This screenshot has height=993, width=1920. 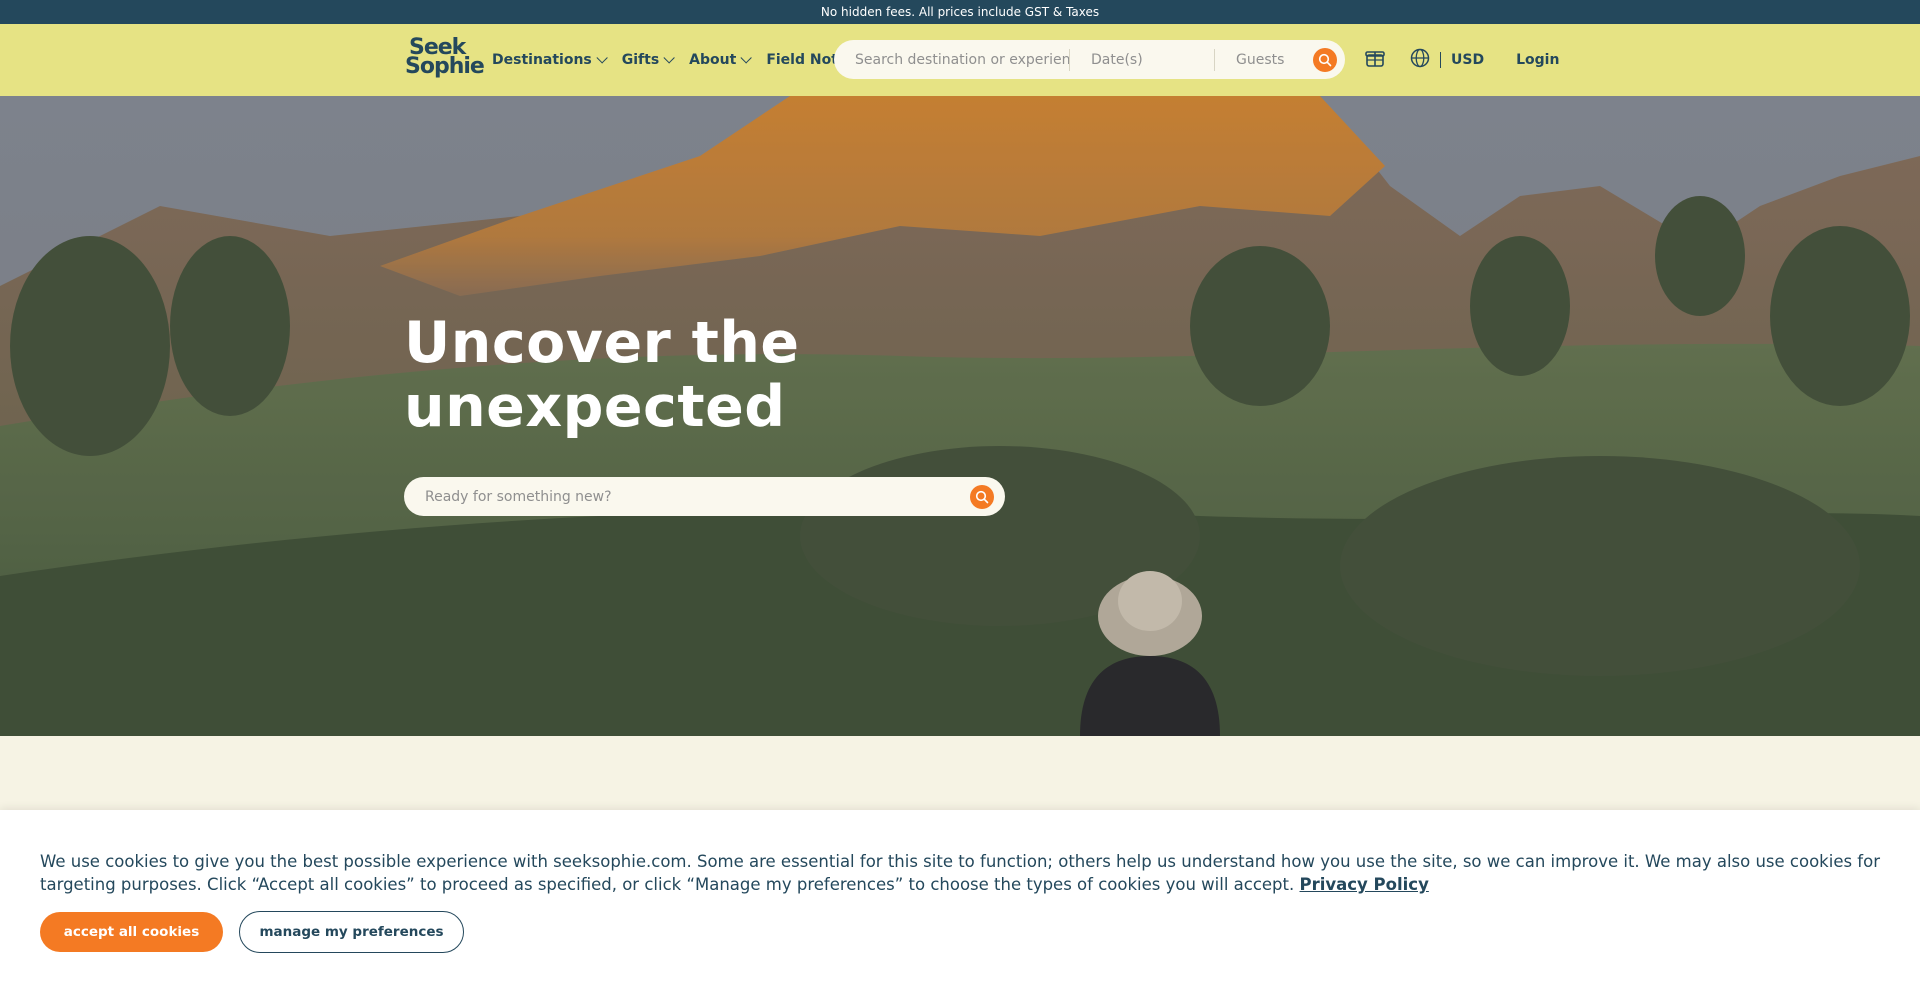 I want to click on guests-field, so click(x=1260, y=59).